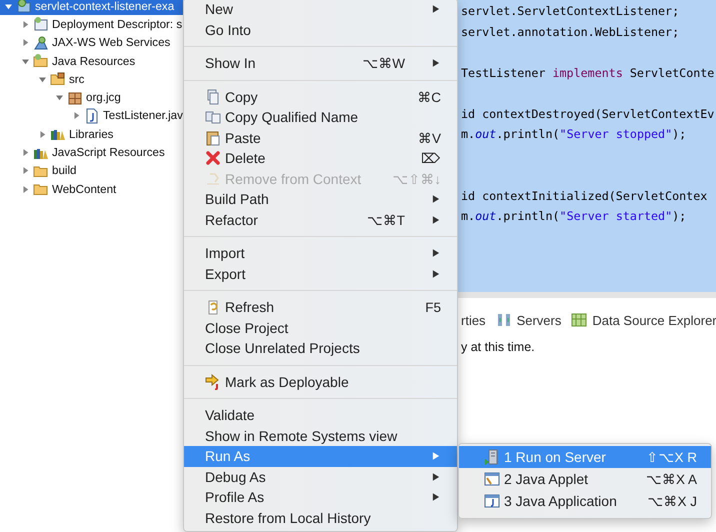 The width and height of the screenshot is (716, 532). Describe the element at coordinates (320, 497) in the screenshot. I see `menu-item: Profile As` at that location.